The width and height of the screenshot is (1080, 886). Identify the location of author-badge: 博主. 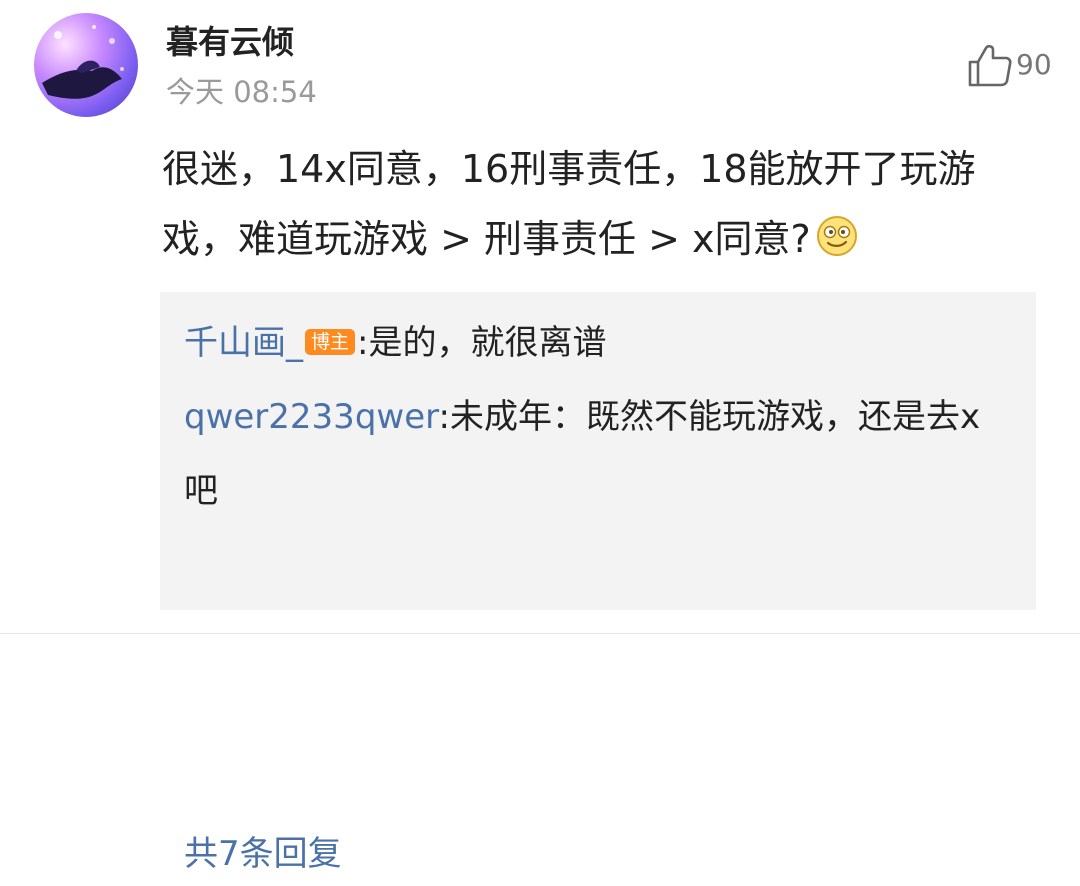
(330, 342).